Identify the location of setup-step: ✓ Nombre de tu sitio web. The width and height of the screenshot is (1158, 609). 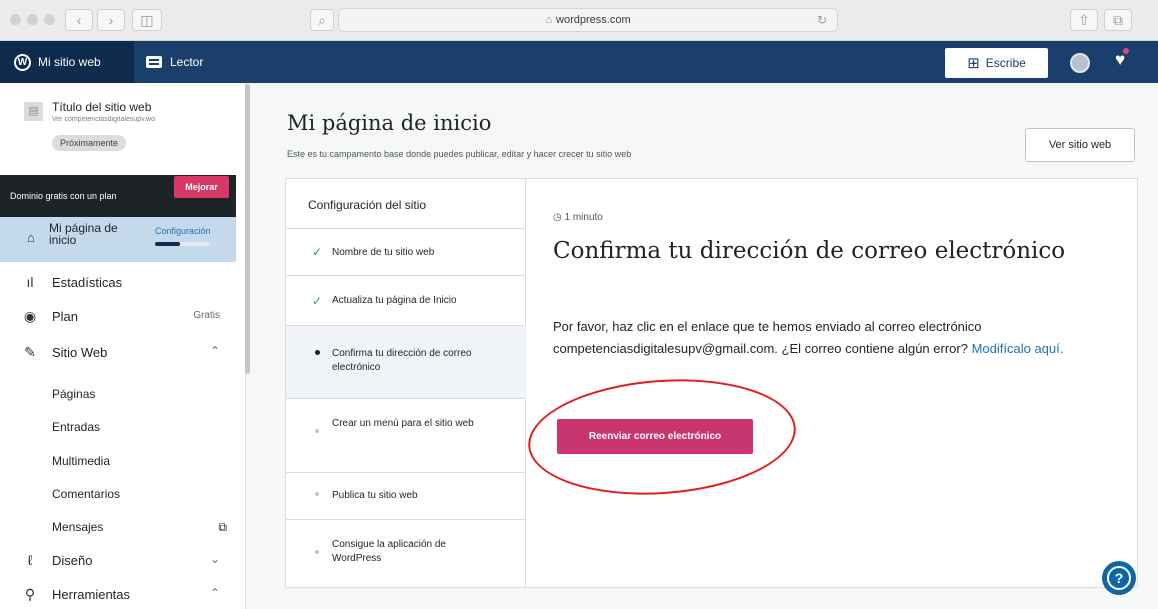
(406, 252).